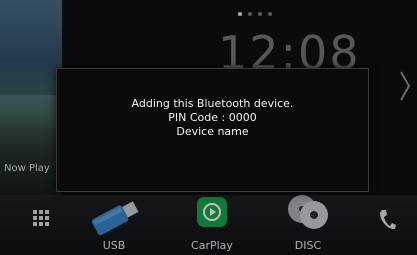 The width and height of the screenshot is (417, 255). I want to click on dialog-line-adding: Adding this Bluetooth device., so click(212, 103).